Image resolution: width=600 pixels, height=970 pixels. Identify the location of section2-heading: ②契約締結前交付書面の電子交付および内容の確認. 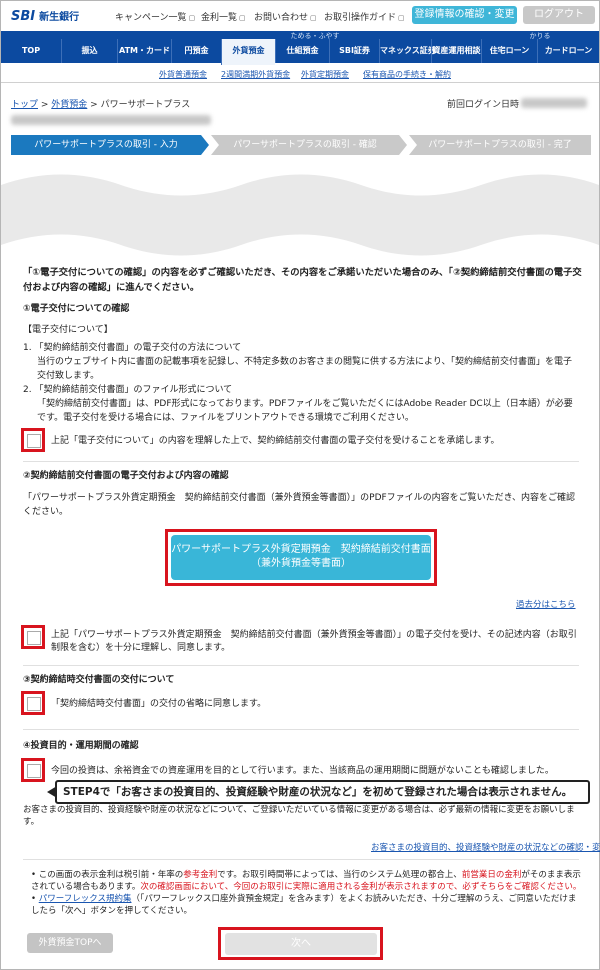
(126, 476).